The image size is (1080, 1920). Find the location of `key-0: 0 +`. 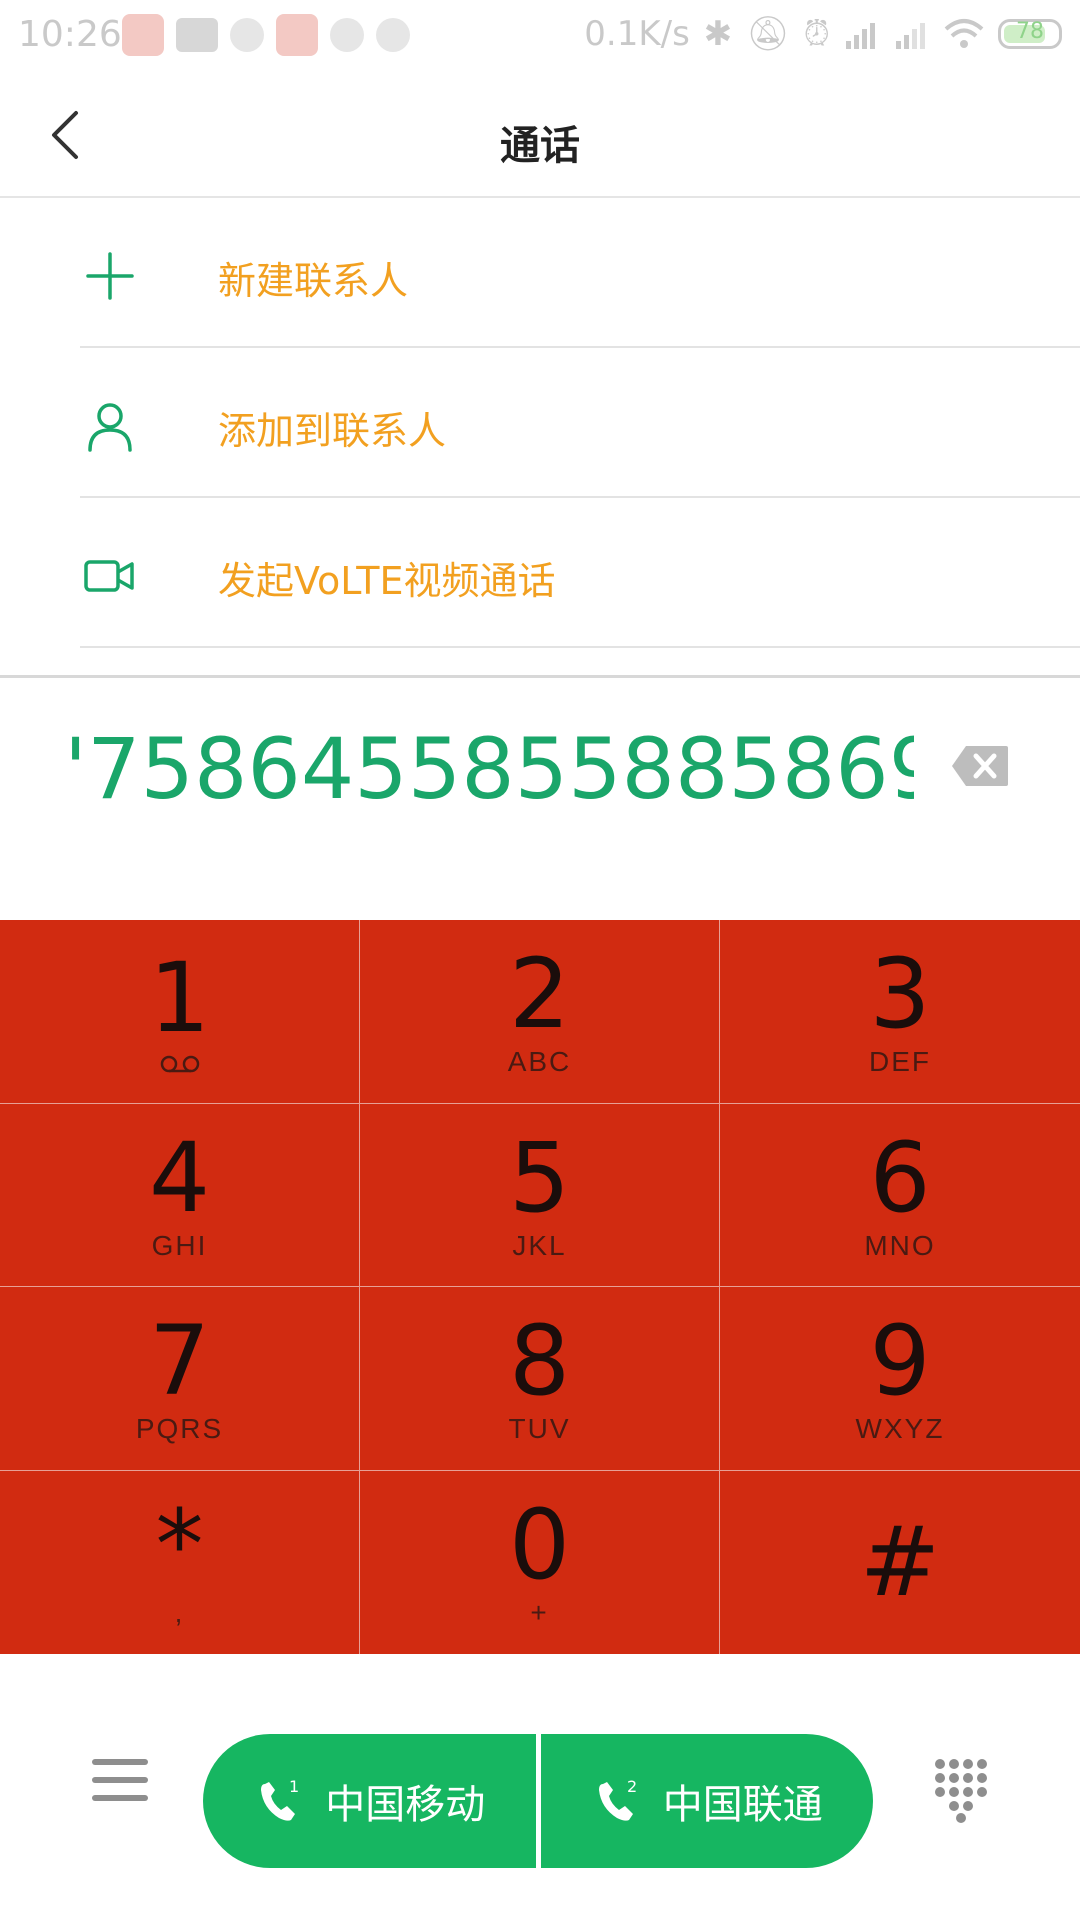

key-0: 0 + is located at coordinates (540, 1562).